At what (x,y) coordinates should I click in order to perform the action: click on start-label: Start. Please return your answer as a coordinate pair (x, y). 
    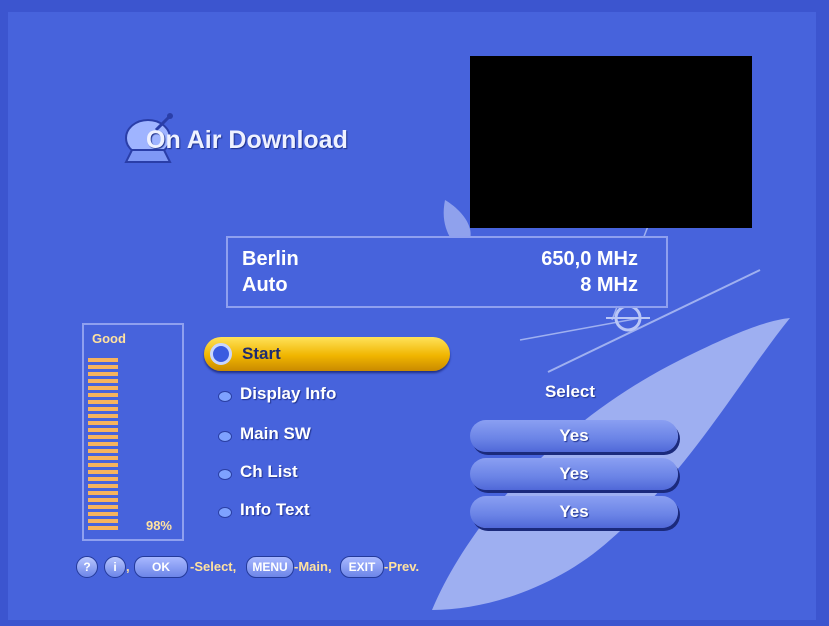
    Looking at the image, I should click on (261, 353).